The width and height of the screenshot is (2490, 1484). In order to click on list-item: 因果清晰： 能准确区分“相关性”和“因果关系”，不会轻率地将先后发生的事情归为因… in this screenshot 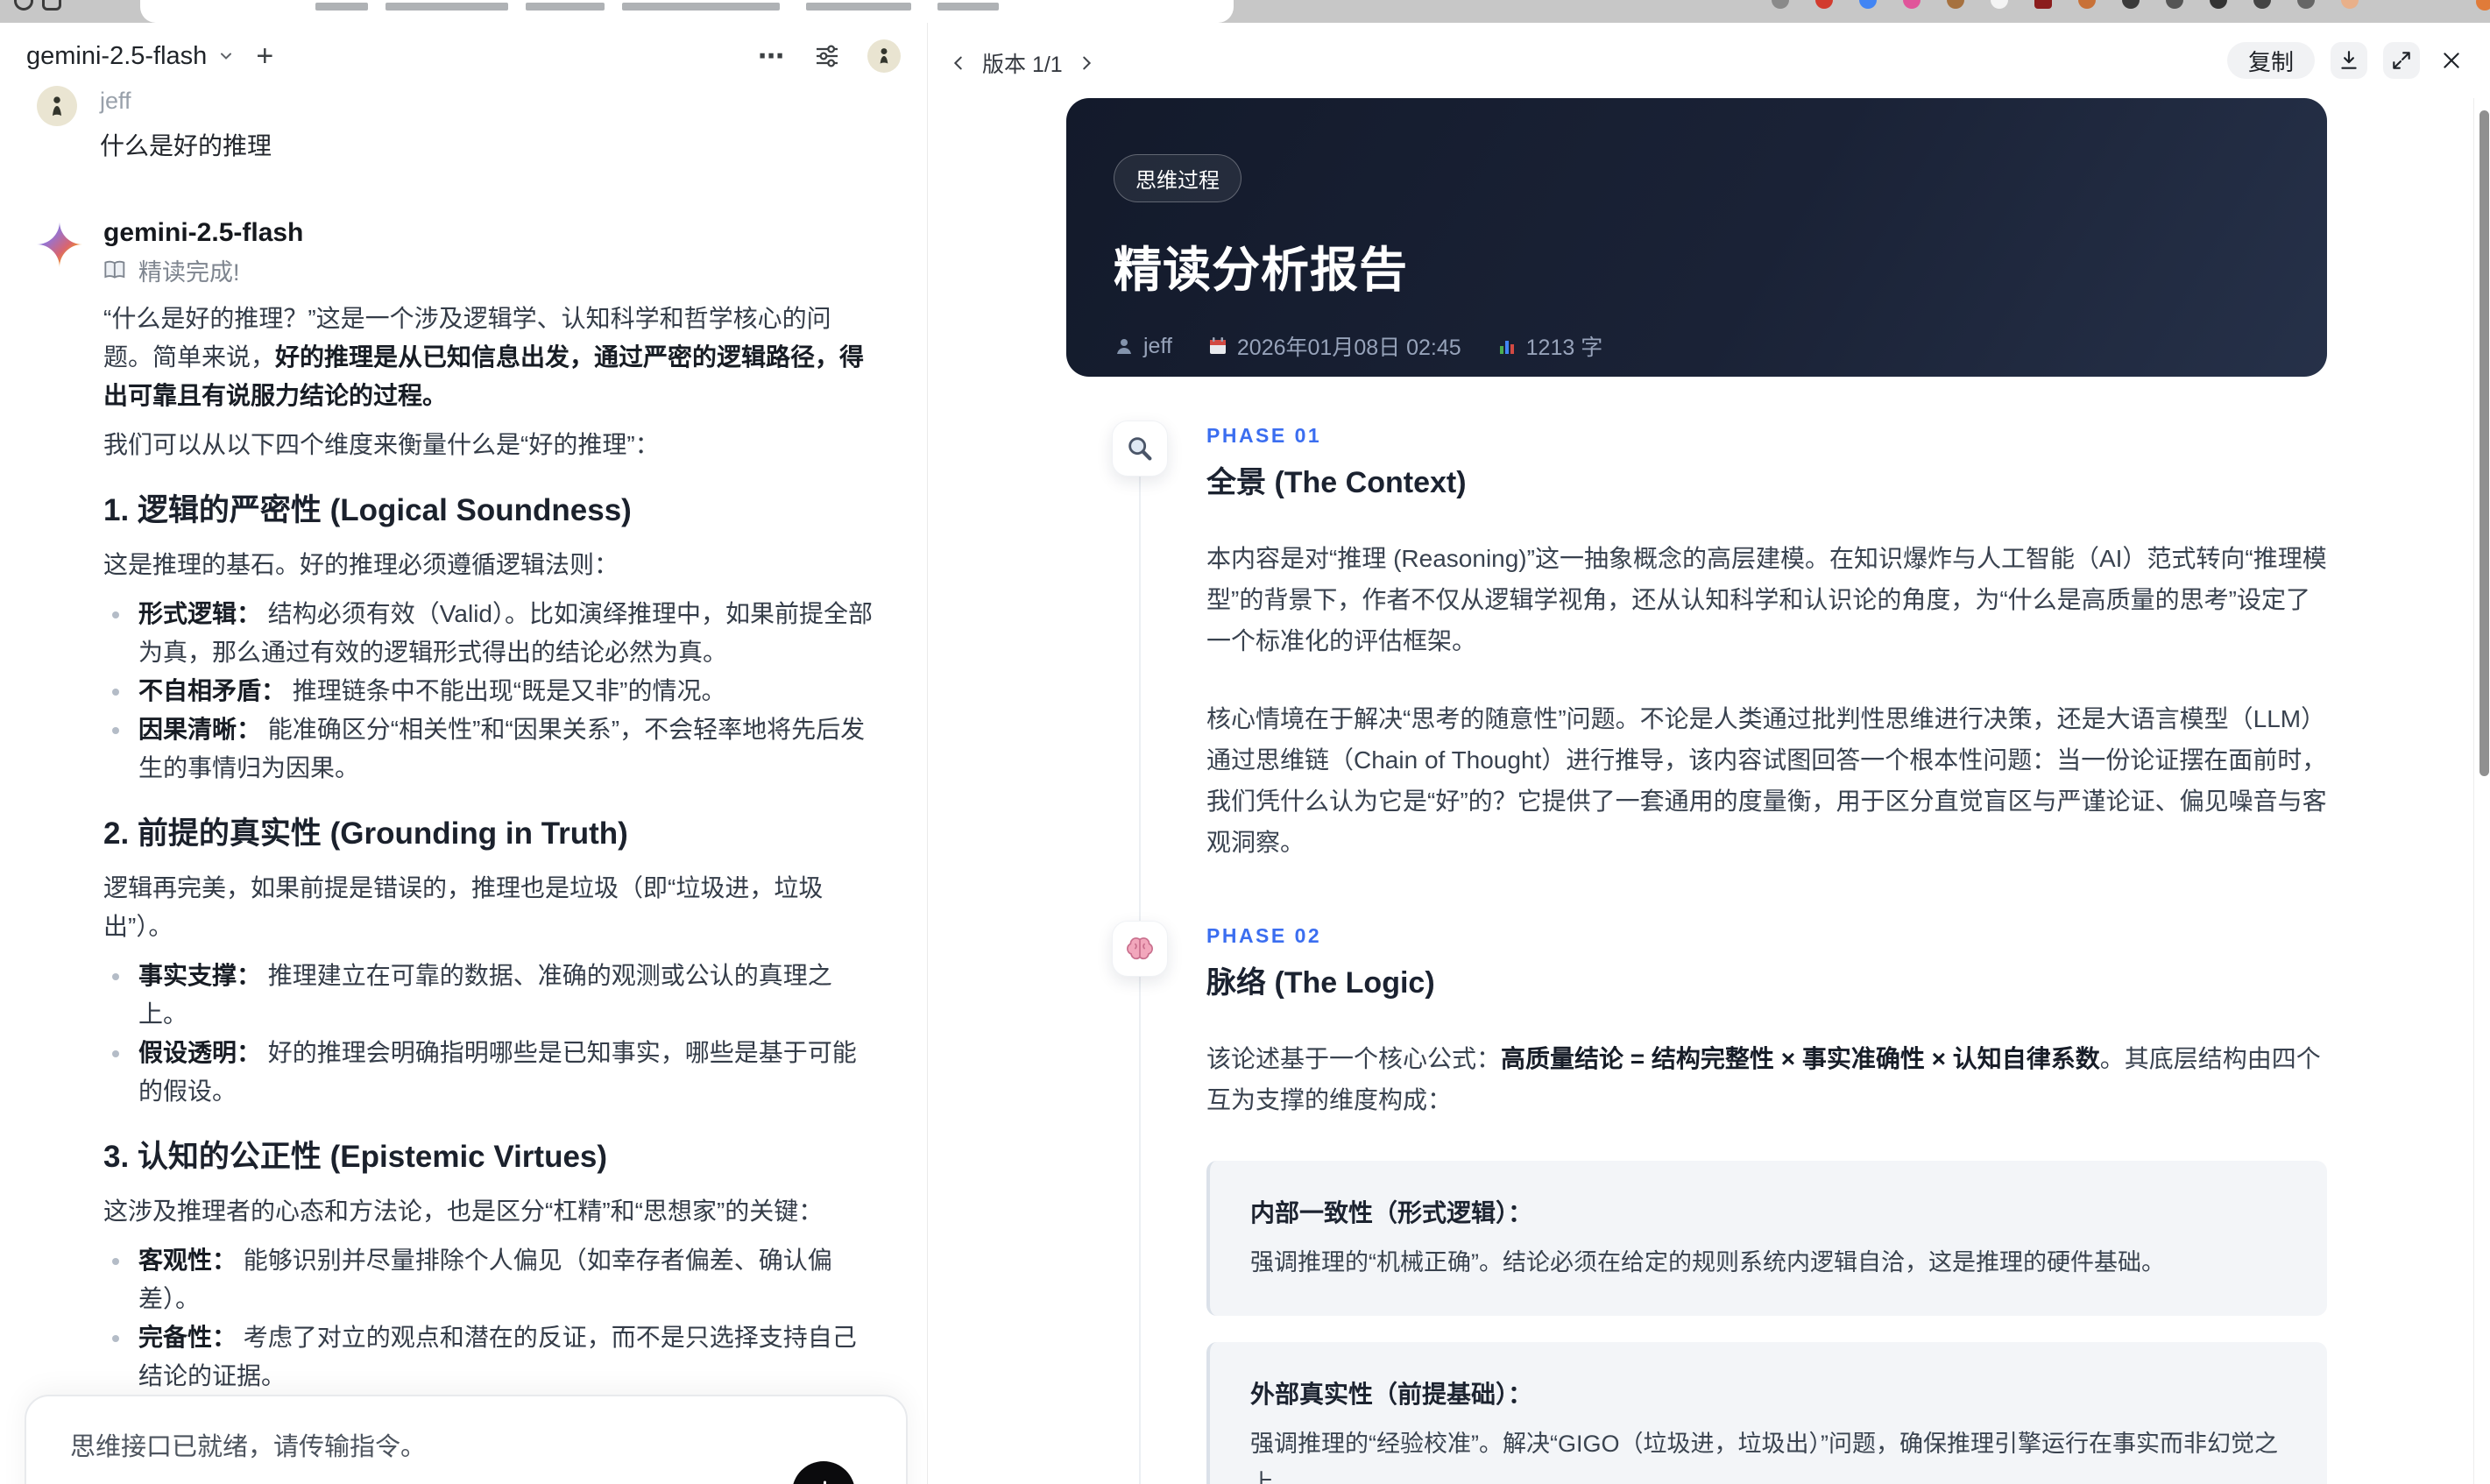, I will do `click(490, 749)`.